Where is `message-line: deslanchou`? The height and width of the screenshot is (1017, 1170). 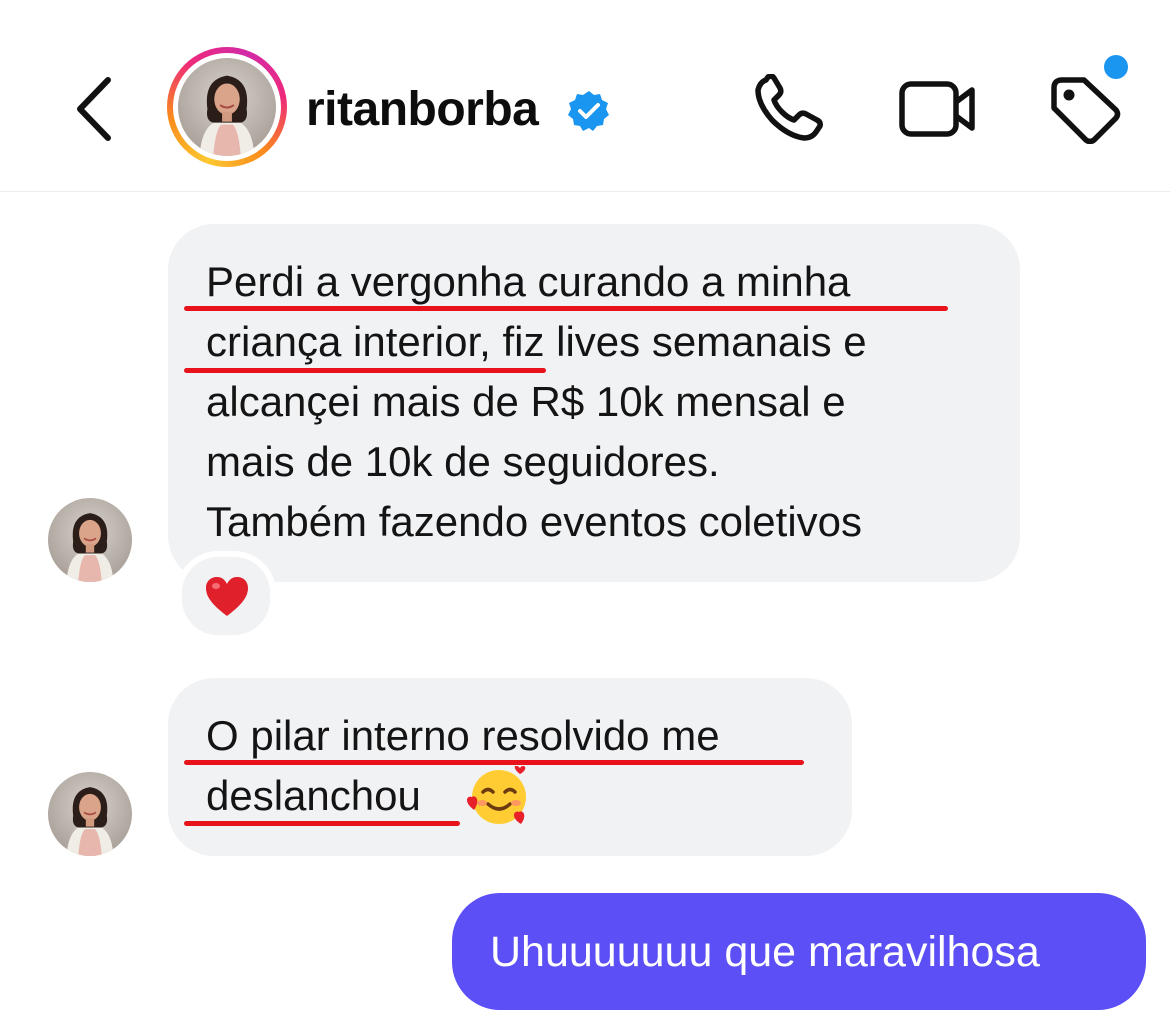
message-line: deslanchou is located at coordinates (313, 795).